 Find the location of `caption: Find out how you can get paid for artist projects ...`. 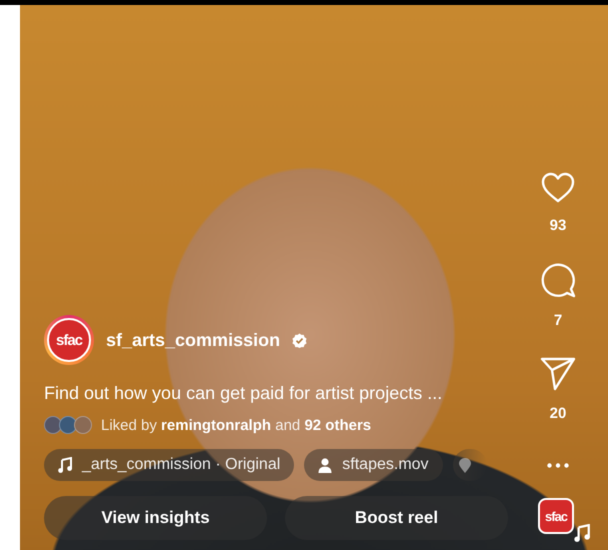

caption: Find out how you can get paid for artist projects ... is located at coordinates (276, 393).